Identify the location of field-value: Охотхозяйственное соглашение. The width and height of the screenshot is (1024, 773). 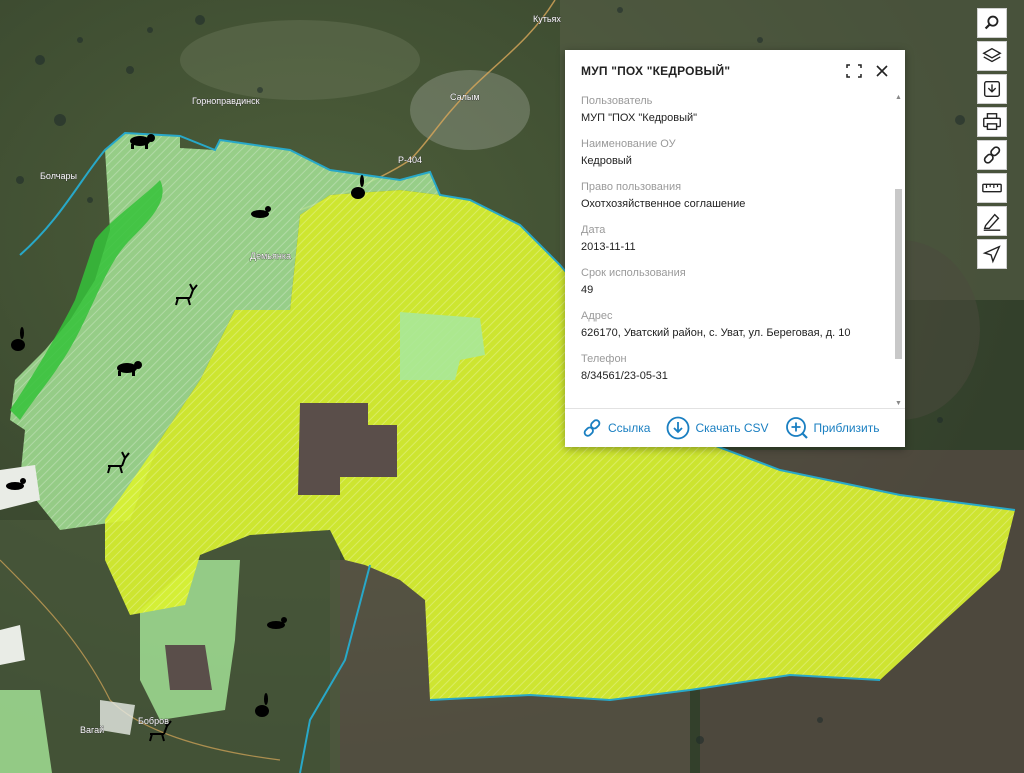
(663, 204).